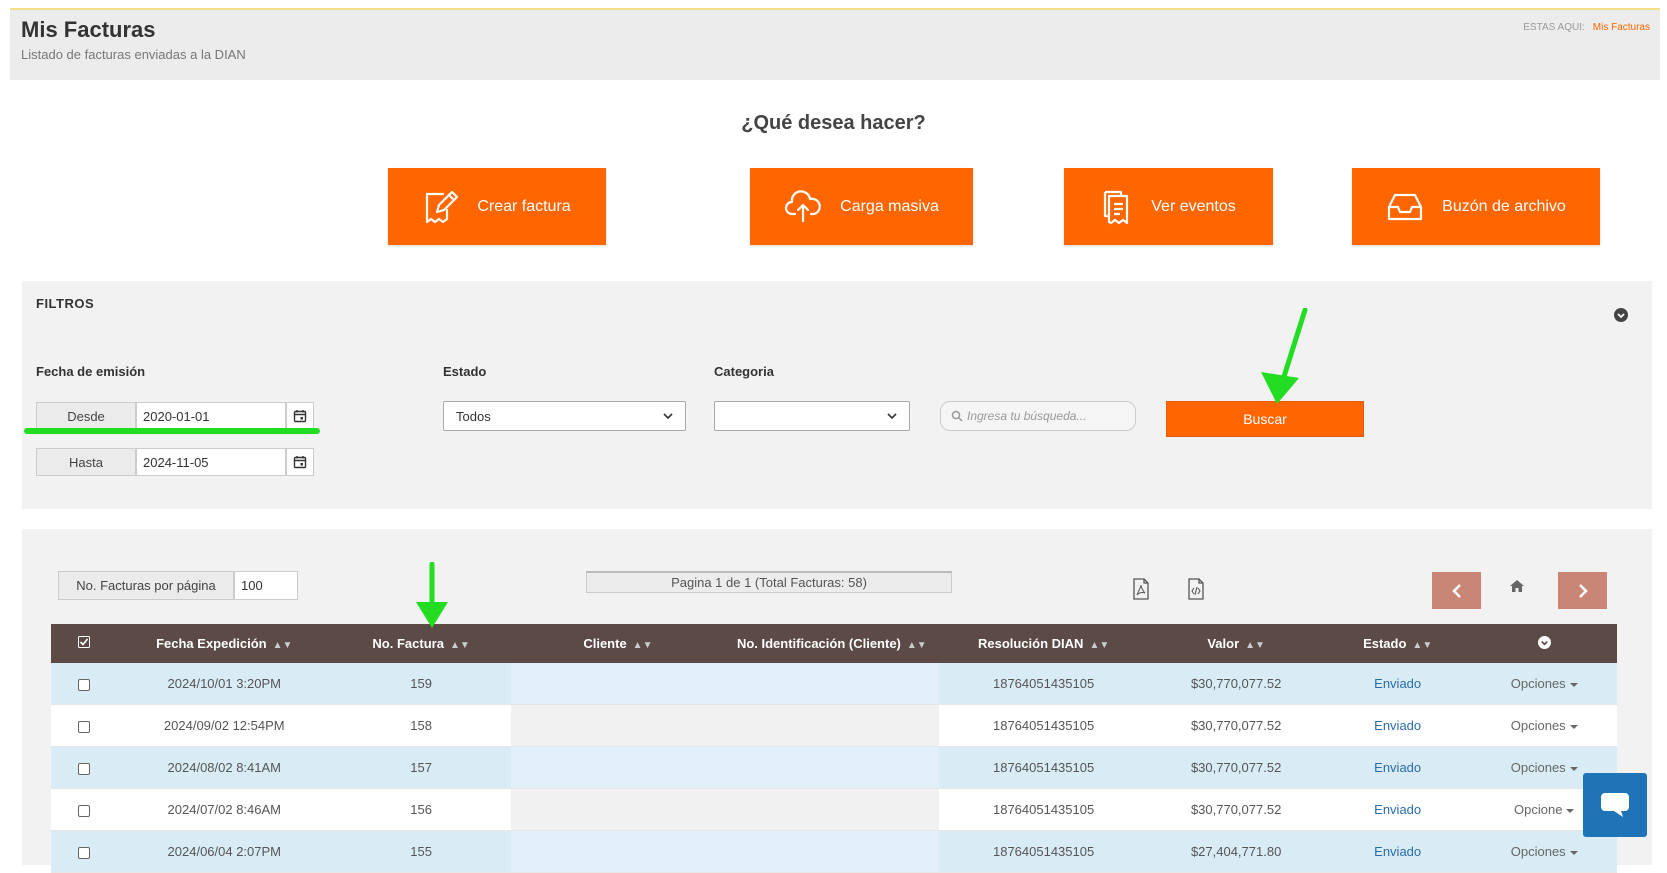  What do you see at coordinates (224, 809) in the screenshot?
I see `cell-fecha: 2024/07/02 8:46AM` at bounding box center [224, 809].